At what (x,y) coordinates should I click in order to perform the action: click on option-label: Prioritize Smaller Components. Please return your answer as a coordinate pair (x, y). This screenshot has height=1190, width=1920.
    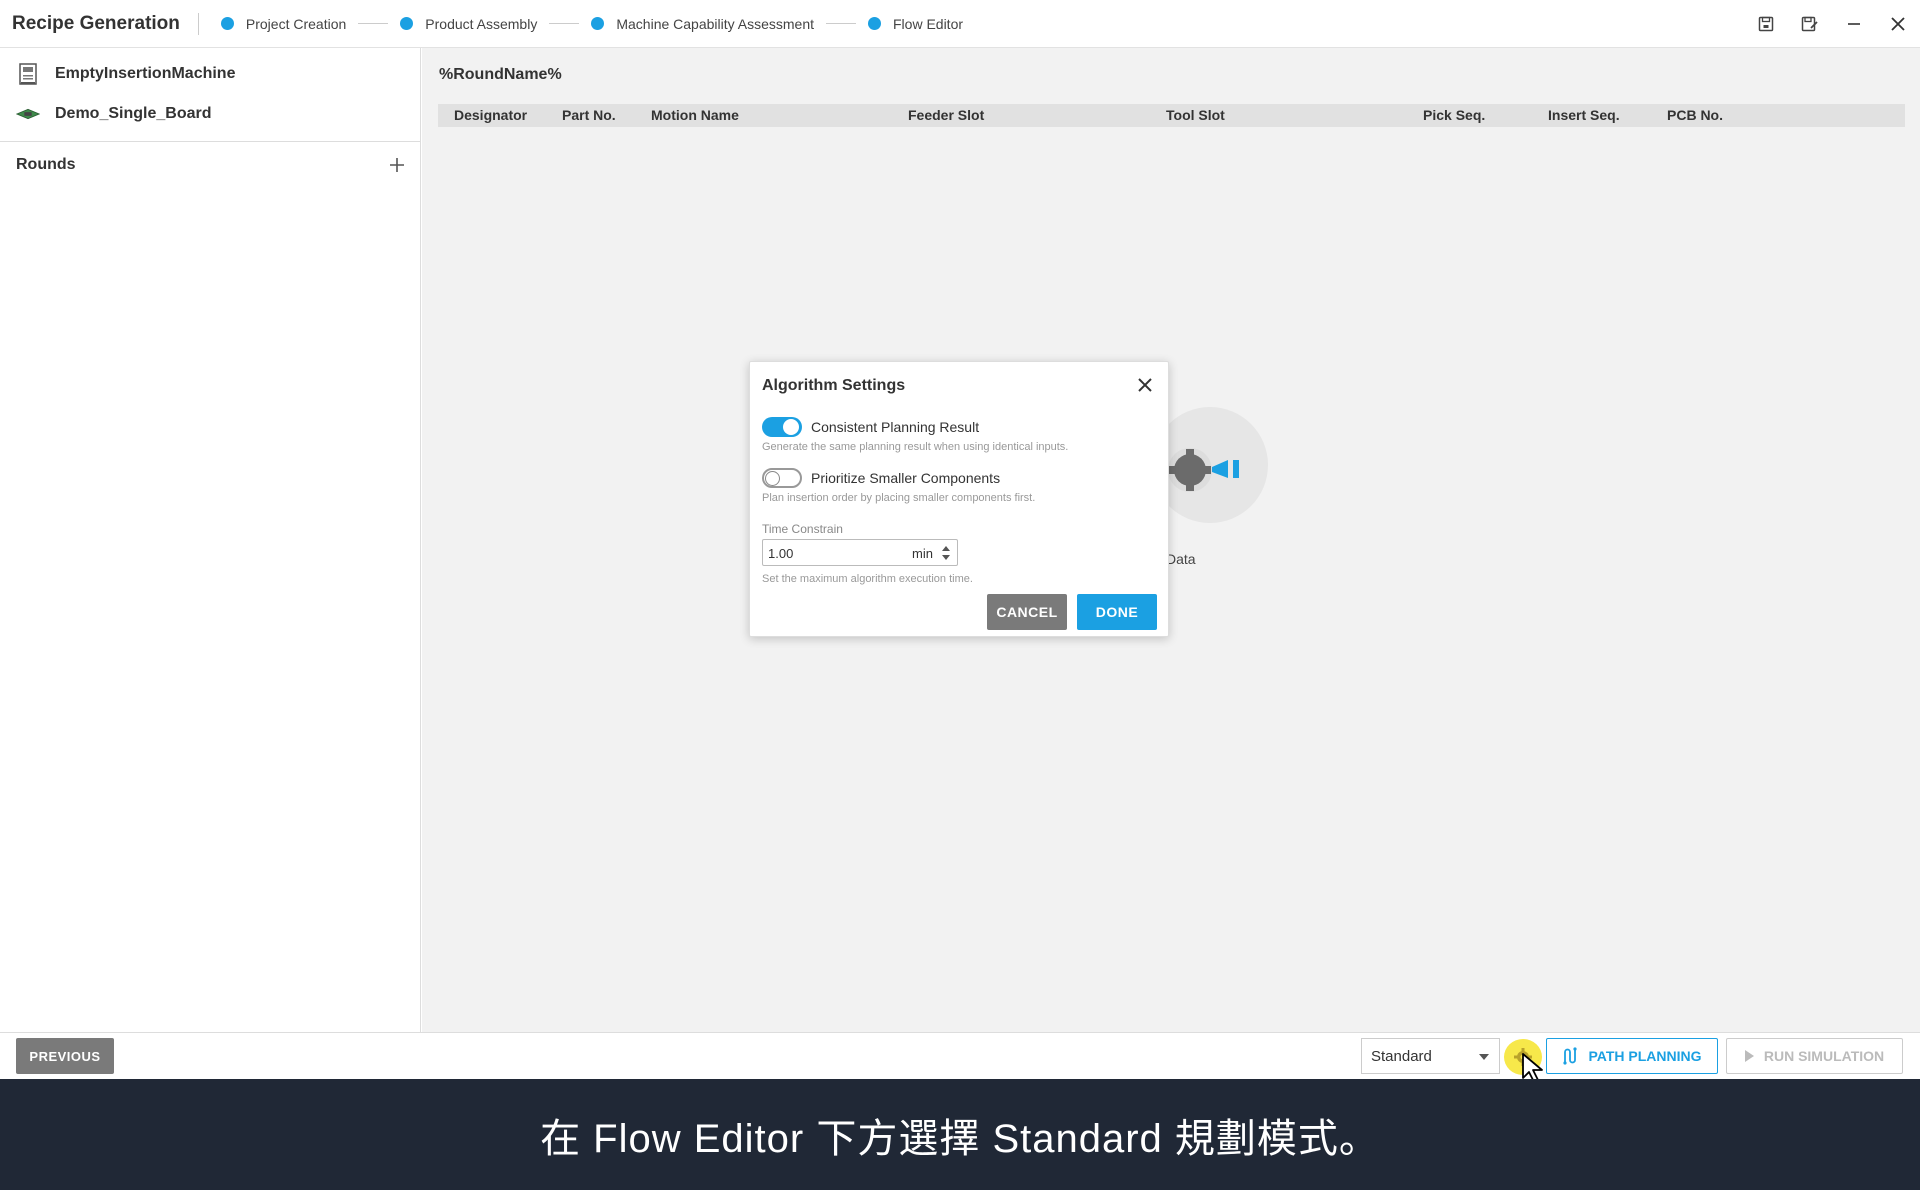
    Looking at the image, I should click on (906, 478).